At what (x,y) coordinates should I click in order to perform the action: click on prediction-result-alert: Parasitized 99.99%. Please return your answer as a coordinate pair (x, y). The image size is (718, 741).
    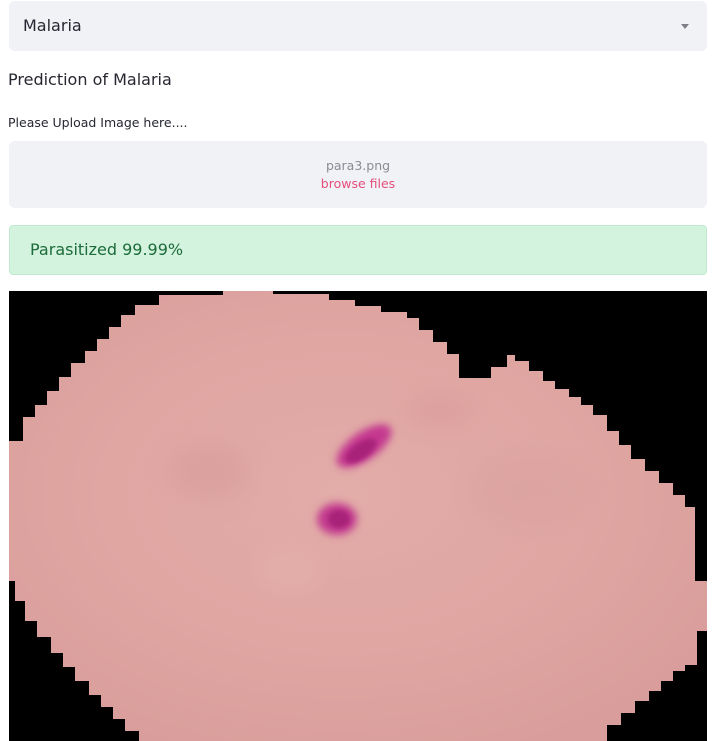
    Looking at the image, I should click on (358, 250).